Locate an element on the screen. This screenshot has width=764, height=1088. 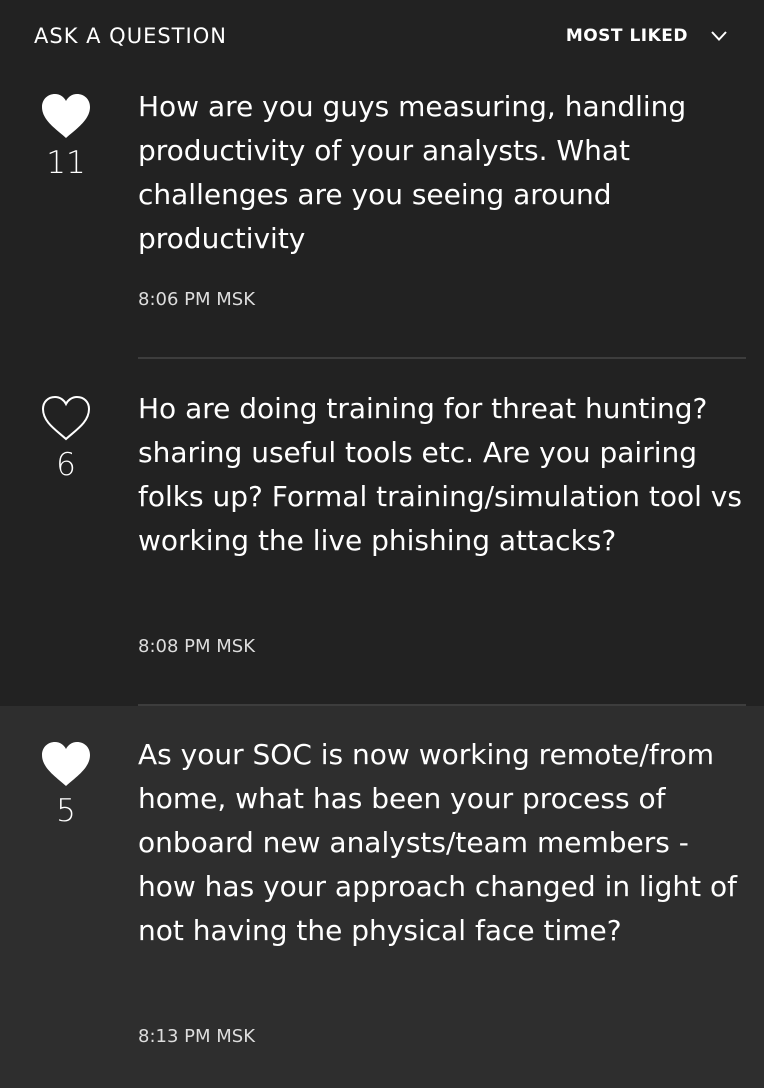
chevron-down-icon is located at coordinates (719, 36).